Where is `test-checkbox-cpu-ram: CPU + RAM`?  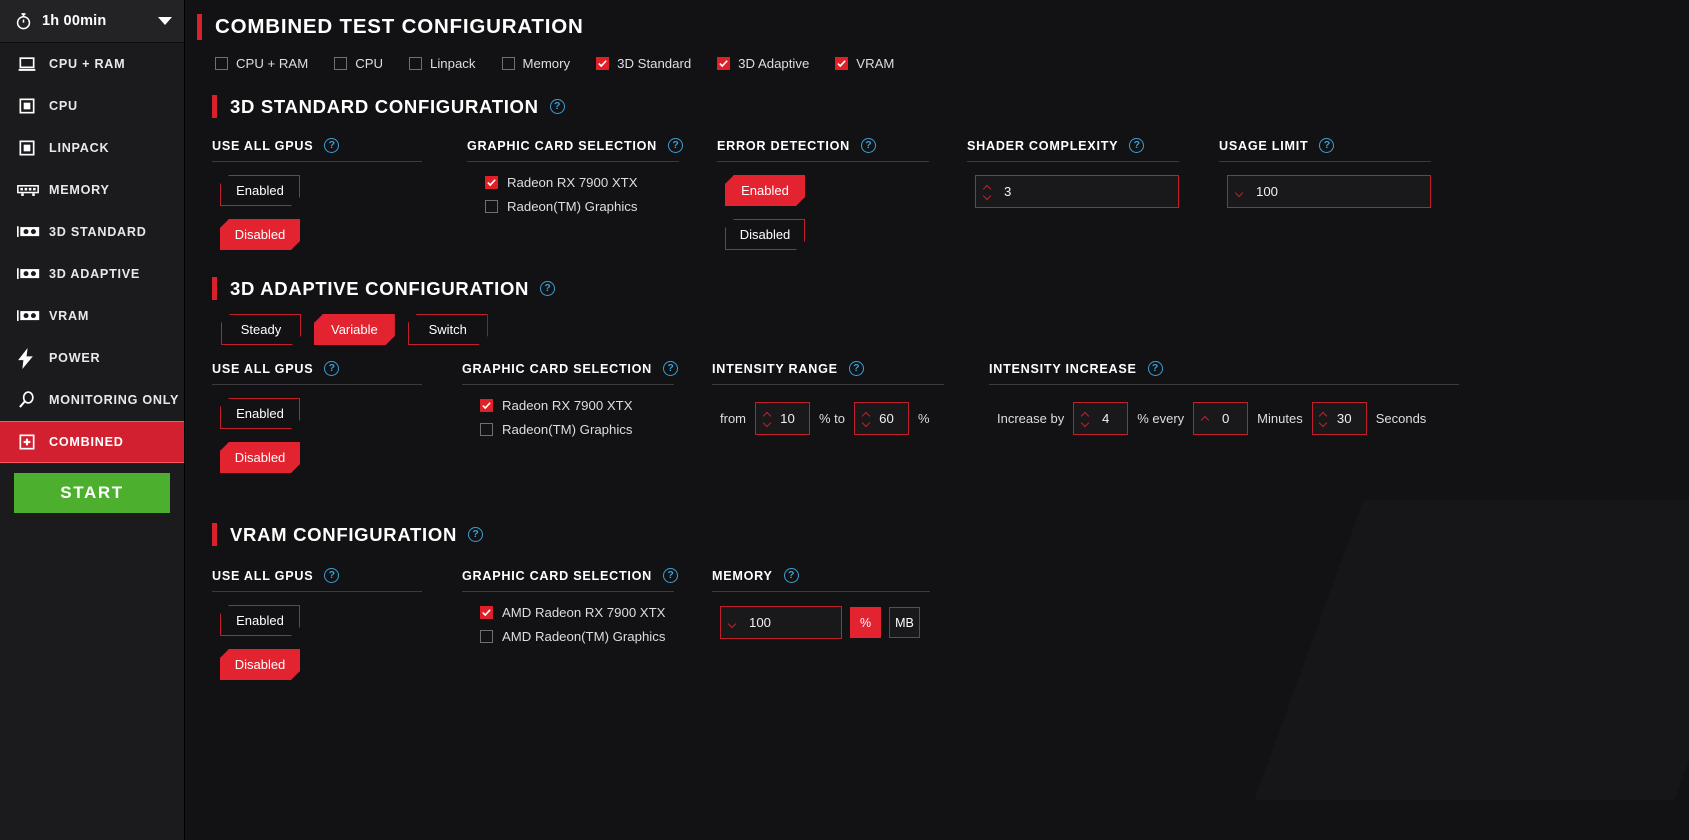 test-checkbox-cpu-ram: CPU + RAM is located at coordinates (261, 63).